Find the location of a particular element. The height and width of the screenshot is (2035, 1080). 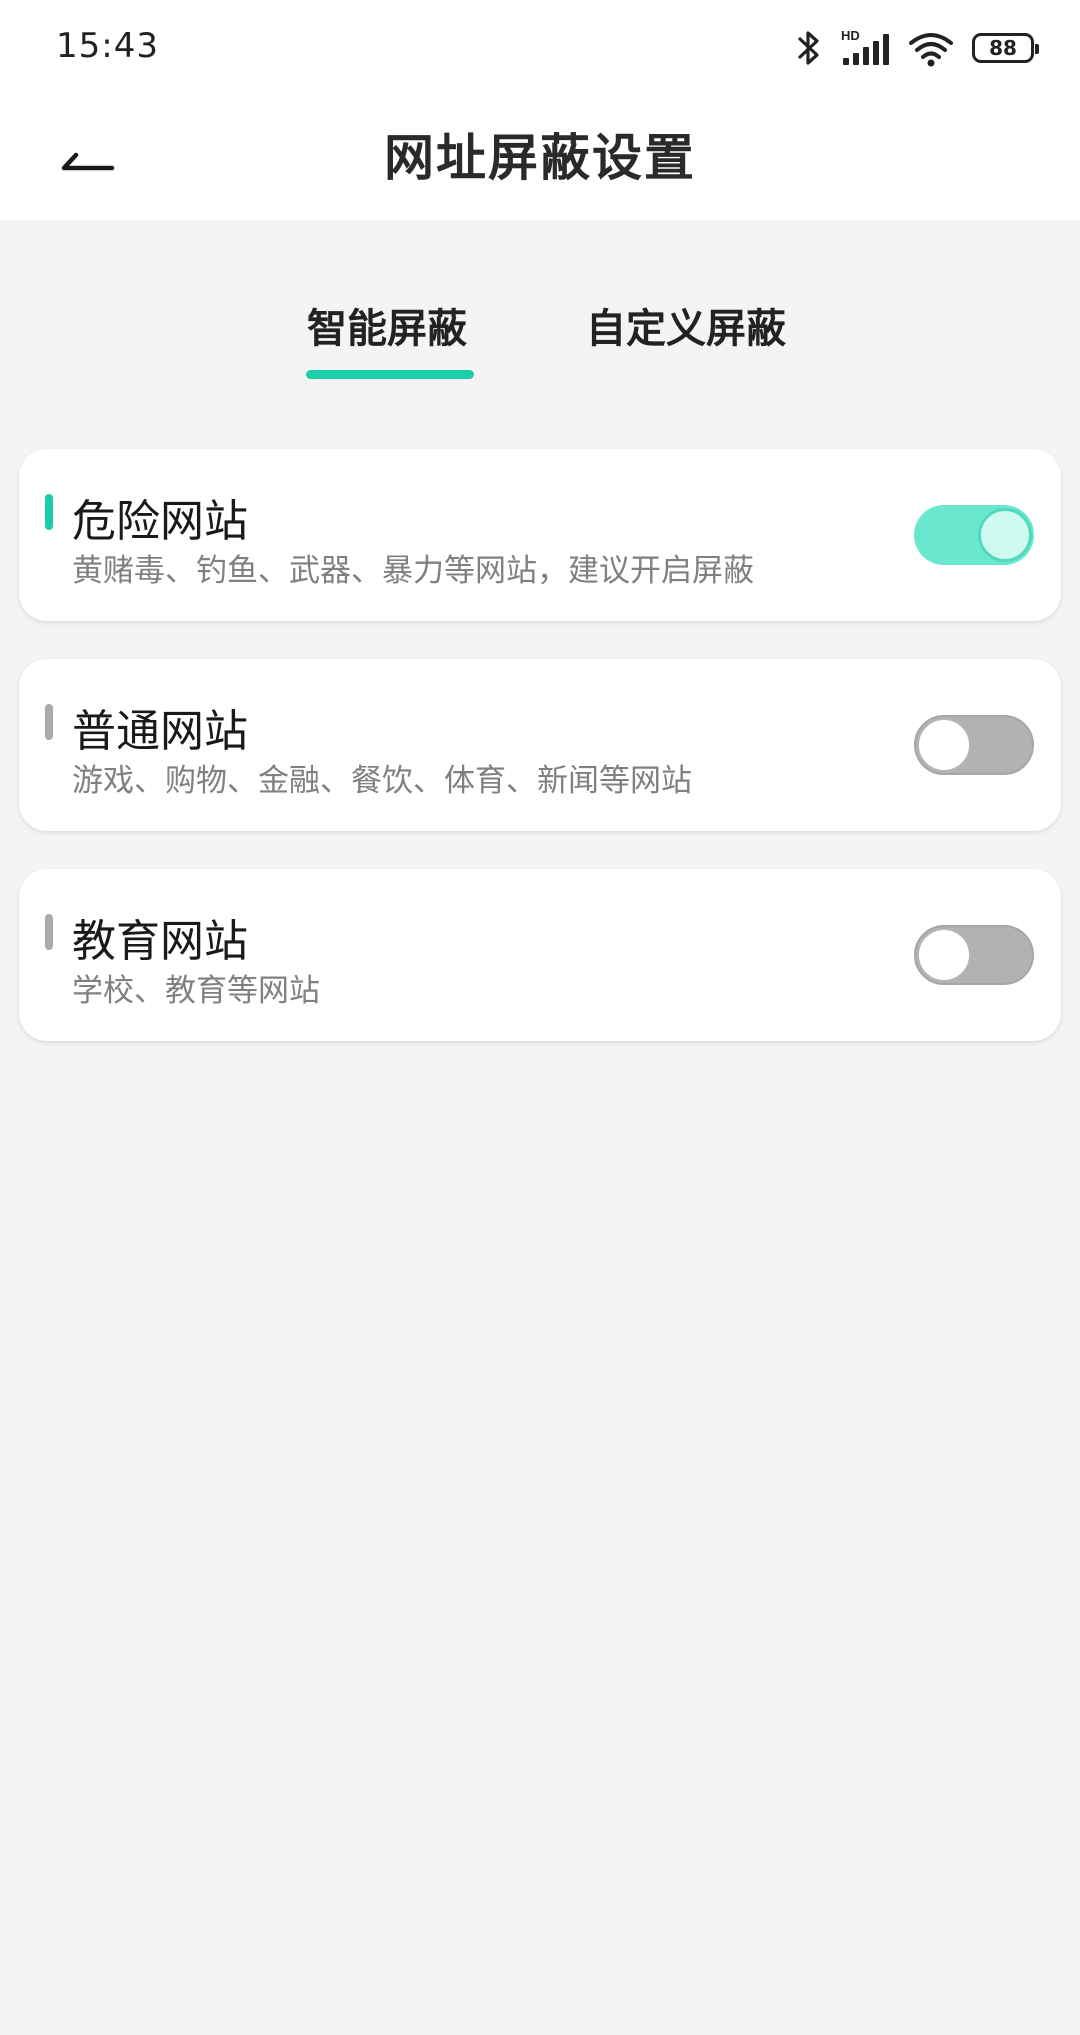

list-item-education-sites: 教育网站 学校、教育等网站 is located at coordinates (540, 955).